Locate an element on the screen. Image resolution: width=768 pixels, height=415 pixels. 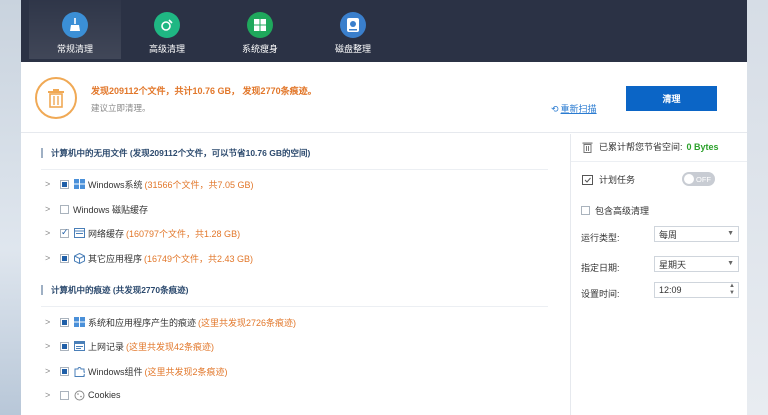
top-nav-bar: 常规清理 高级清理 系统瘦身 磁盘整理 is located at coordinates (384, 31).